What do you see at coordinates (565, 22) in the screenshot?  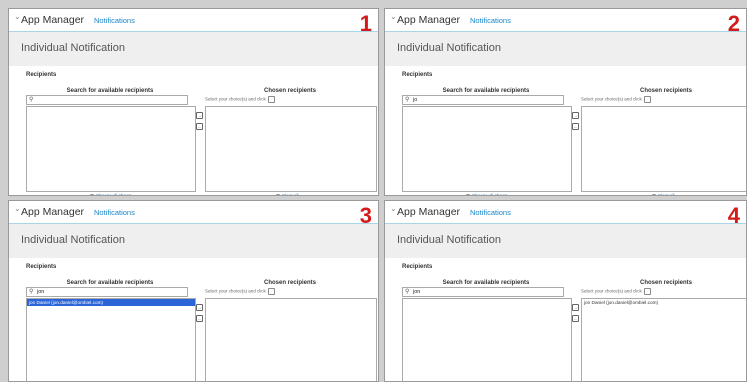 I see `app-header: ⌄ App Manager Notifications 2` at bounding box center [565, 22].